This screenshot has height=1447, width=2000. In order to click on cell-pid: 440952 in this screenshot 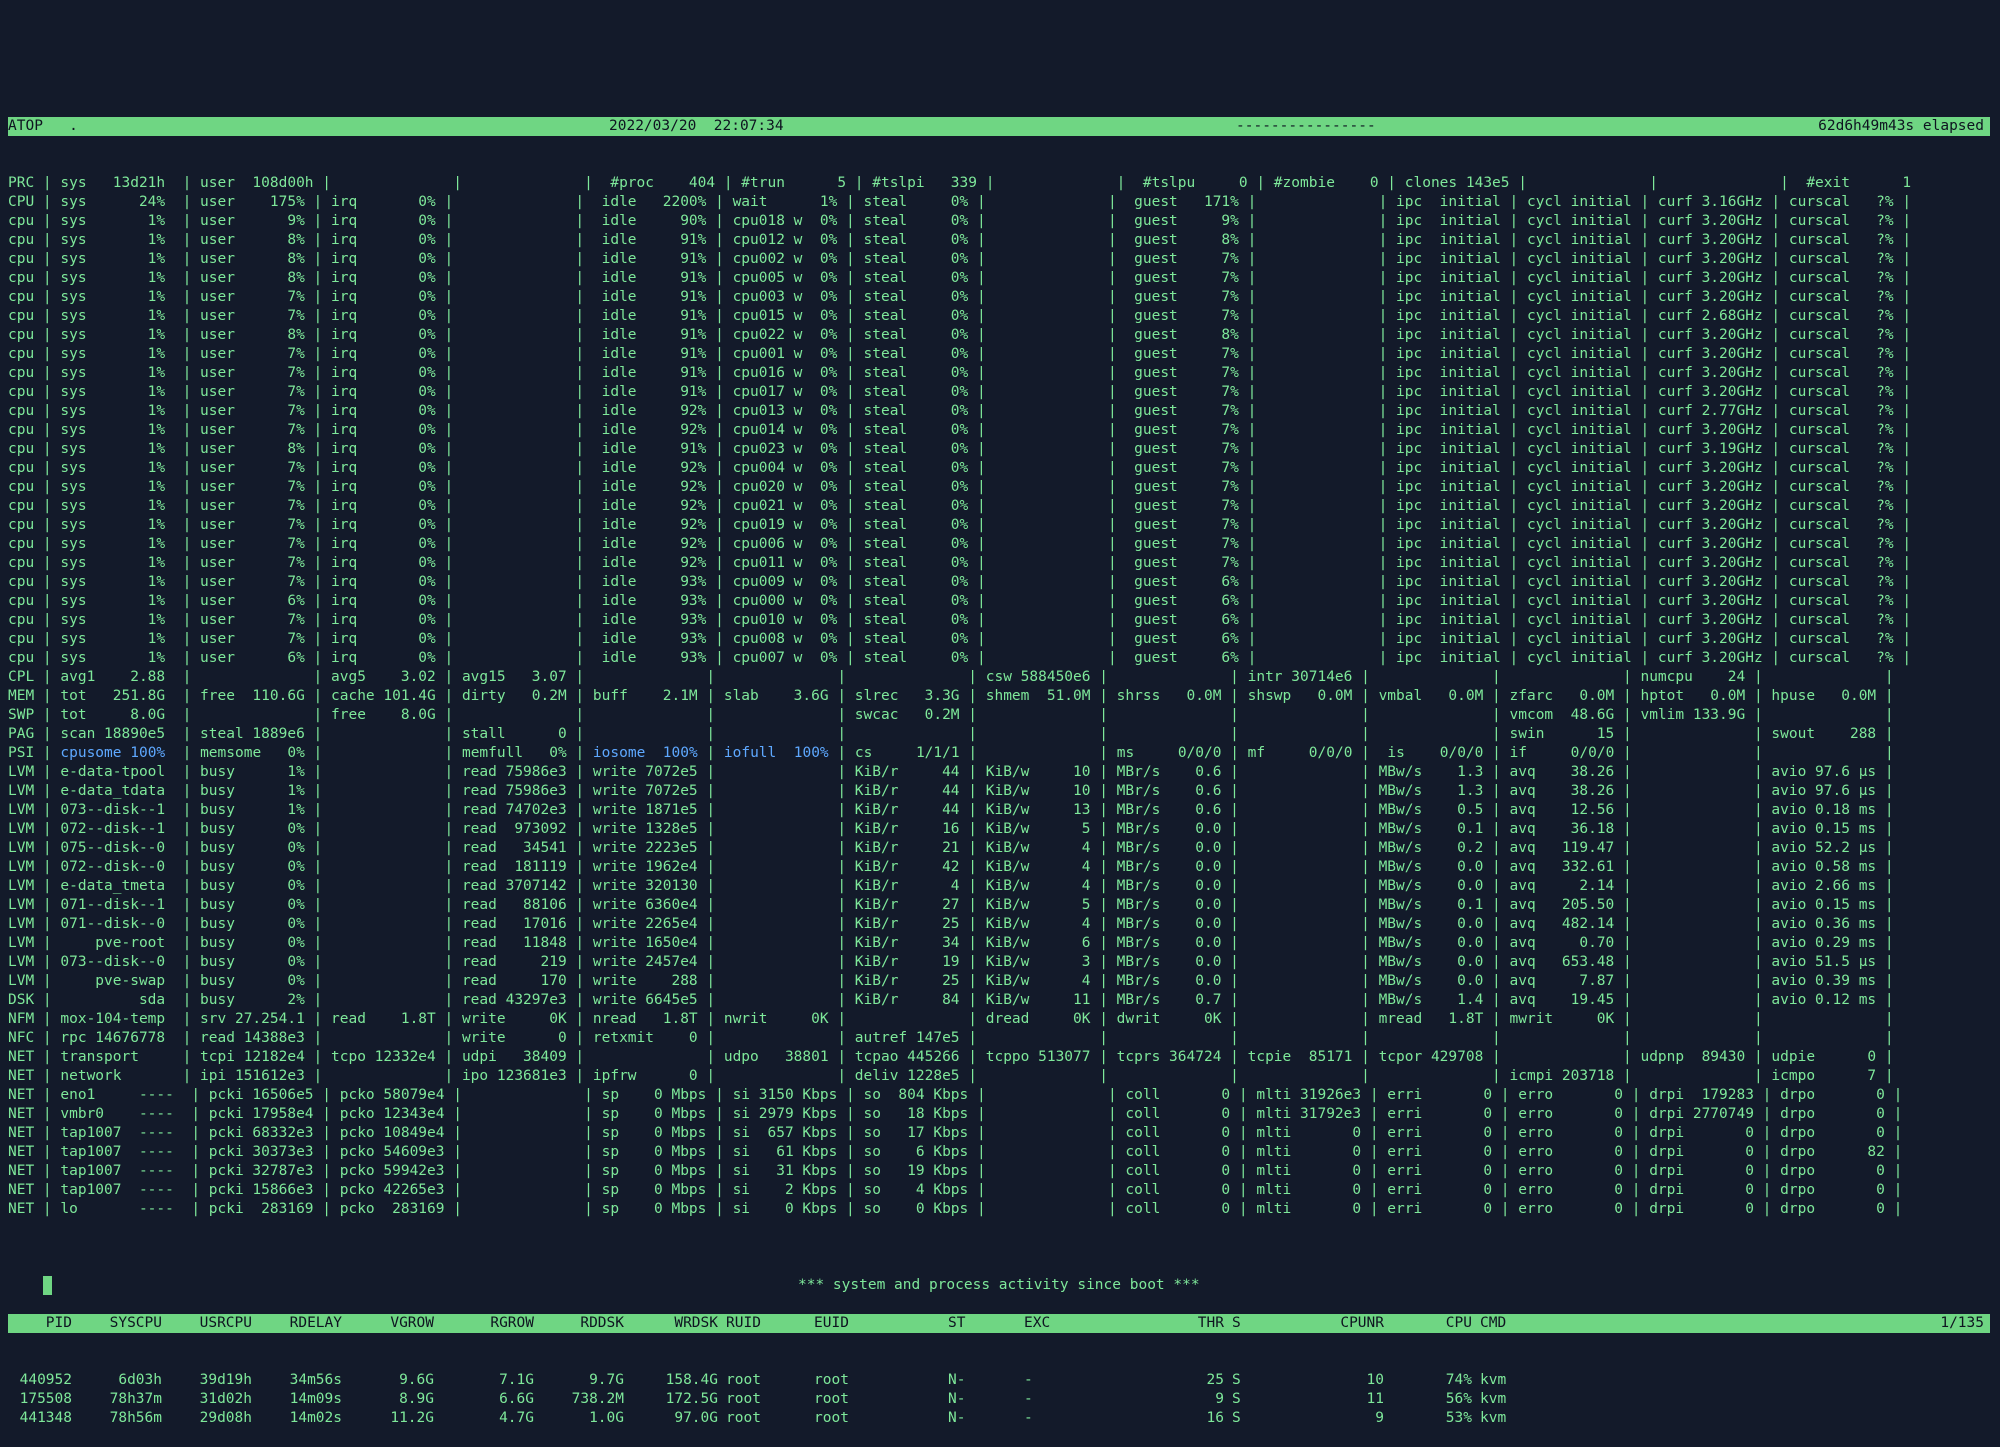, I will do `click(45, 1380)`.